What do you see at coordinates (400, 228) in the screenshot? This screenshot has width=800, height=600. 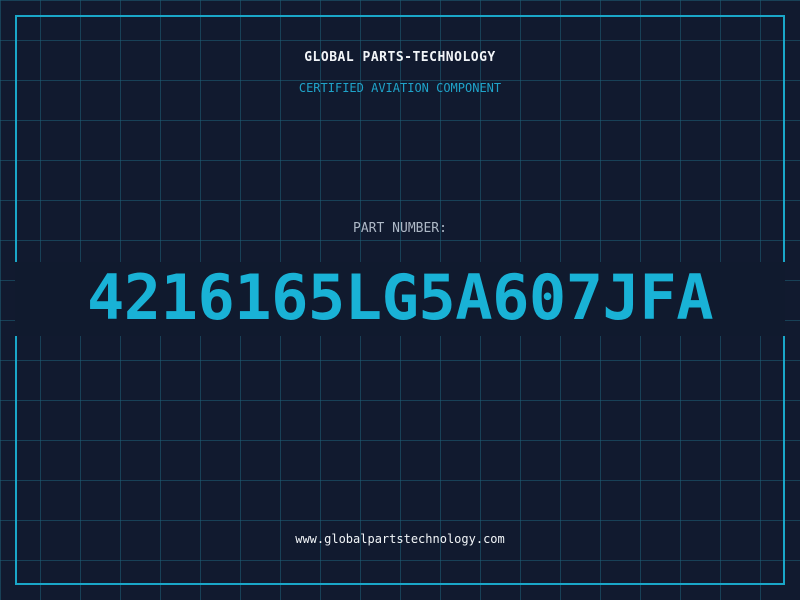 I see `part-number-label: PART NUMBER:` at bounding box center [400, 228].